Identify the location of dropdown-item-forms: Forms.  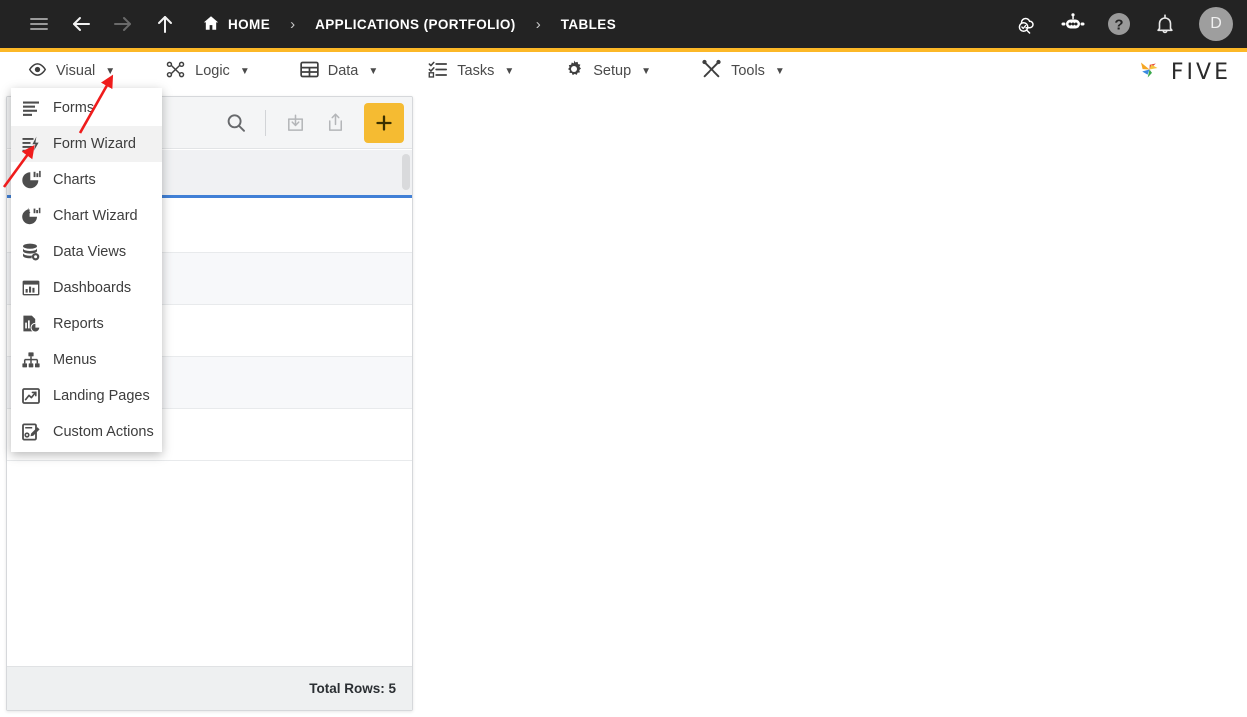
(86, 108).